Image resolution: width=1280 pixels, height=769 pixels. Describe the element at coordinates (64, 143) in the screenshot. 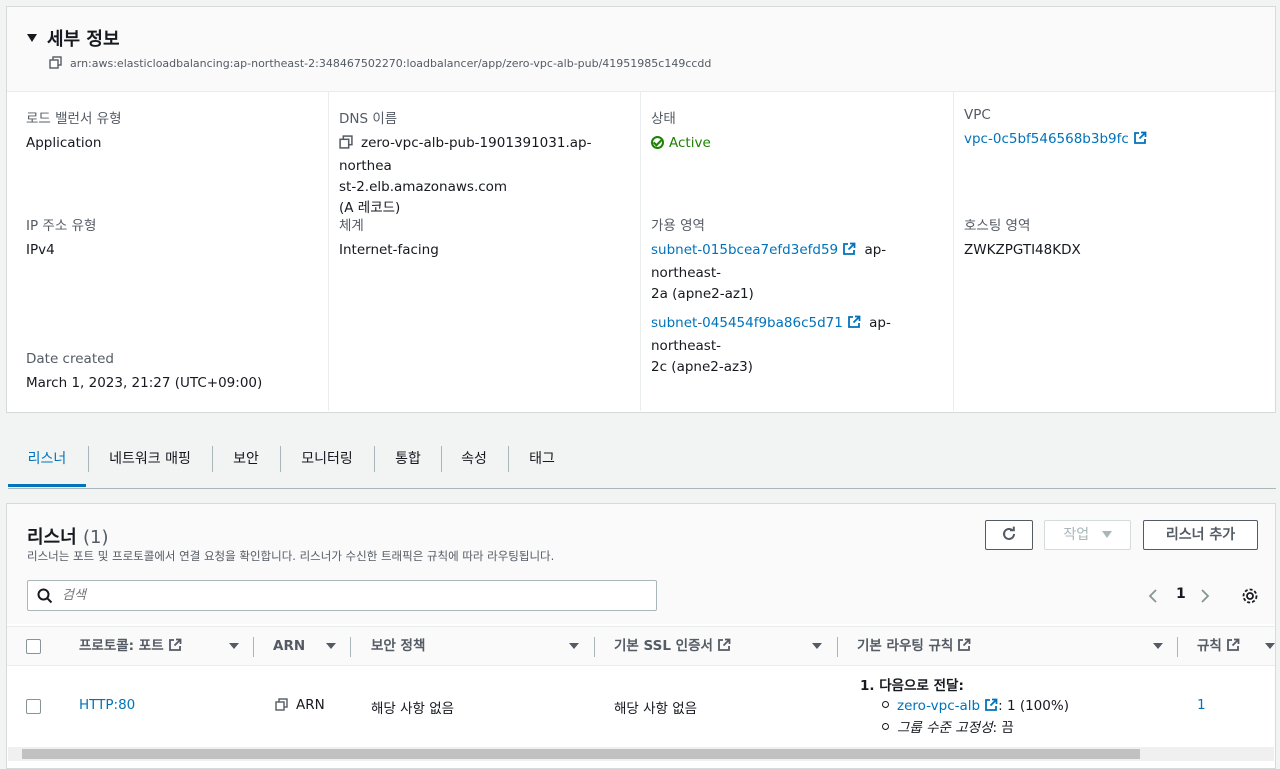

I see `lb-type-value: Application` at that location.